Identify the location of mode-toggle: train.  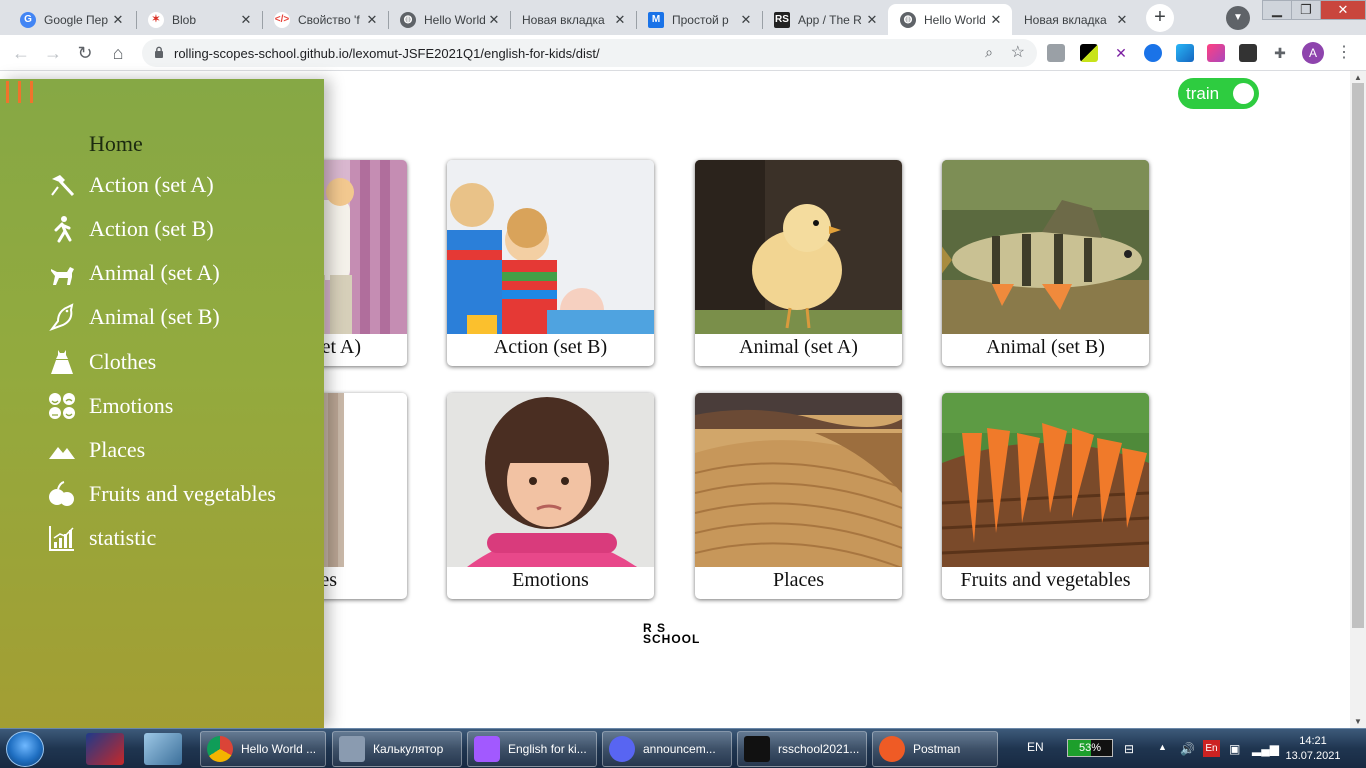
(1218, 93).